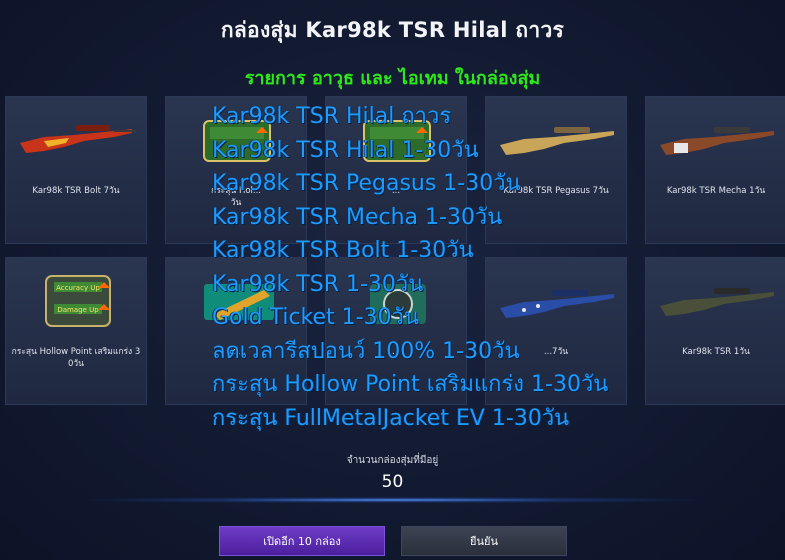 Image resolution: width=785 pixels, height=560 pixels. I want to click on overlay-line: กระสุน FullMetalJacket EV 1-30วัน, so click(391, 418).